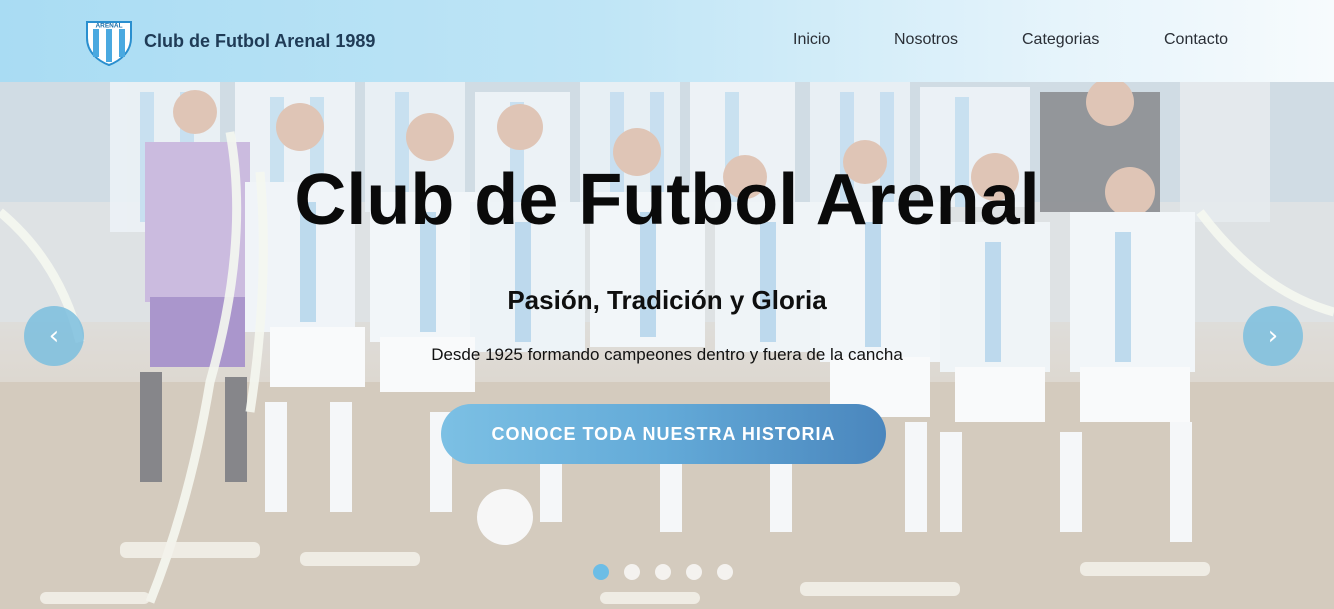 The width and height of the screenshot is (1334, 609). I want to click on nav-link-categorias: Categorias, so click(1060, 40).